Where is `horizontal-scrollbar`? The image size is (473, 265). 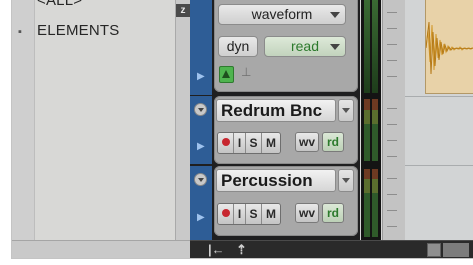 horizontal-scrollbar is located at coordinates (456, 250).